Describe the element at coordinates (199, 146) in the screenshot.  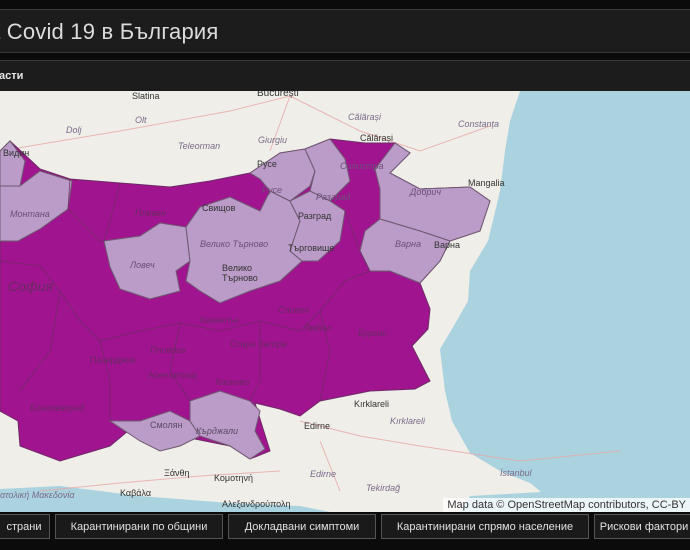
I see `label-teleorman: Teleorman` at that location.